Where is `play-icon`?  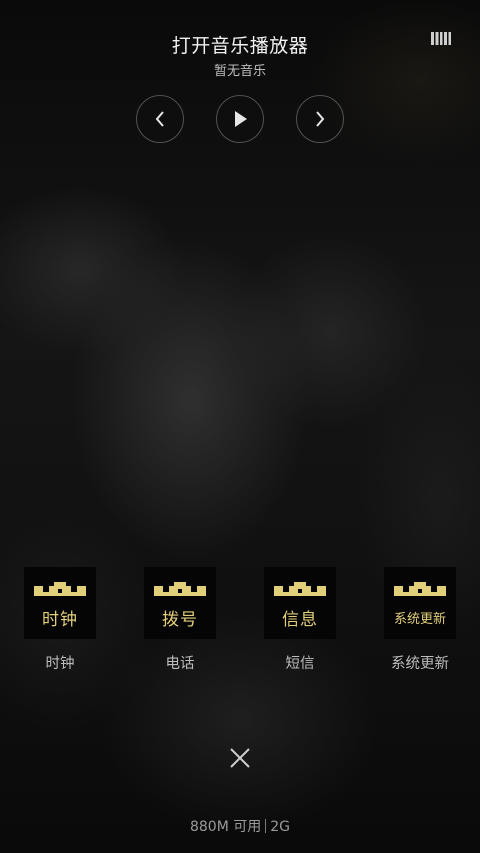
play-icon is located at coordinates (241, 119).